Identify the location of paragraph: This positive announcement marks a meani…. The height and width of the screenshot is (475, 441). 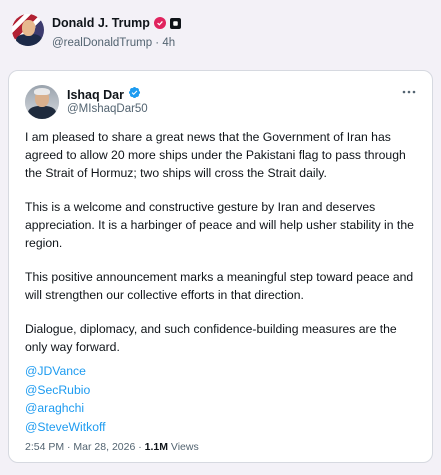
(219, 286).